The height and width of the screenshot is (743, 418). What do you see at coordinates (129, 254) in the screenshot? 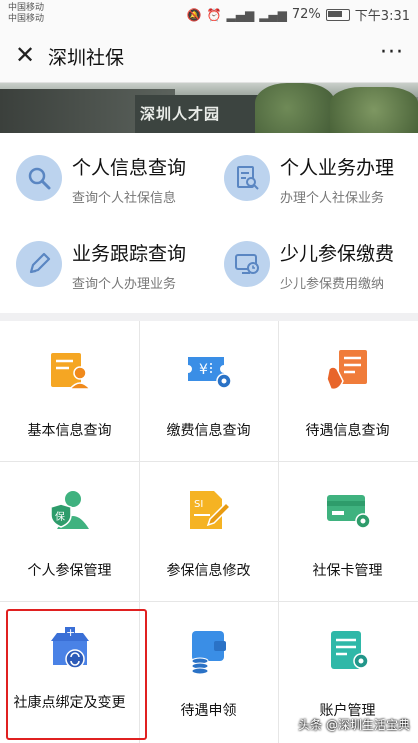
I see `quick-item-title: 业务跟踪查询` at bounding box center [129, 254].